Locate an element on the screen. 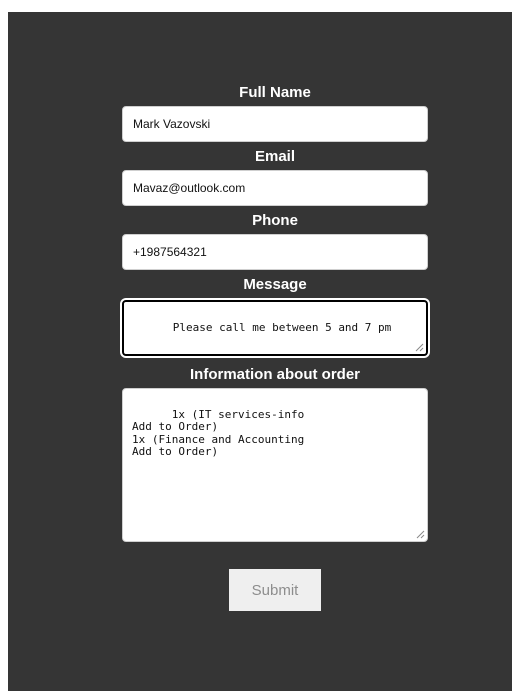 The width and height of the screenshot is (520, 691). message-textarea: Please call me between 5 and 7 pm is located at coordinates (275, 328).